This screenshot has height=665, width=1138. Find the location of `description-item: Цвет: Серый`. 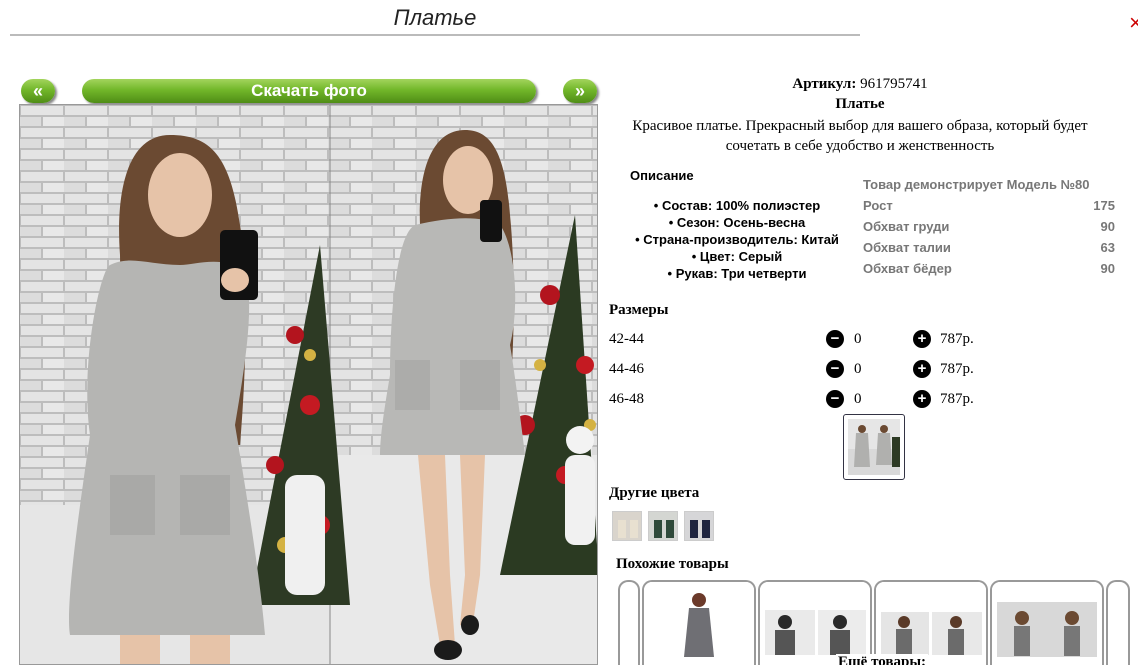

description-item: Цвет: Серый is located at coordinates (737, 256).